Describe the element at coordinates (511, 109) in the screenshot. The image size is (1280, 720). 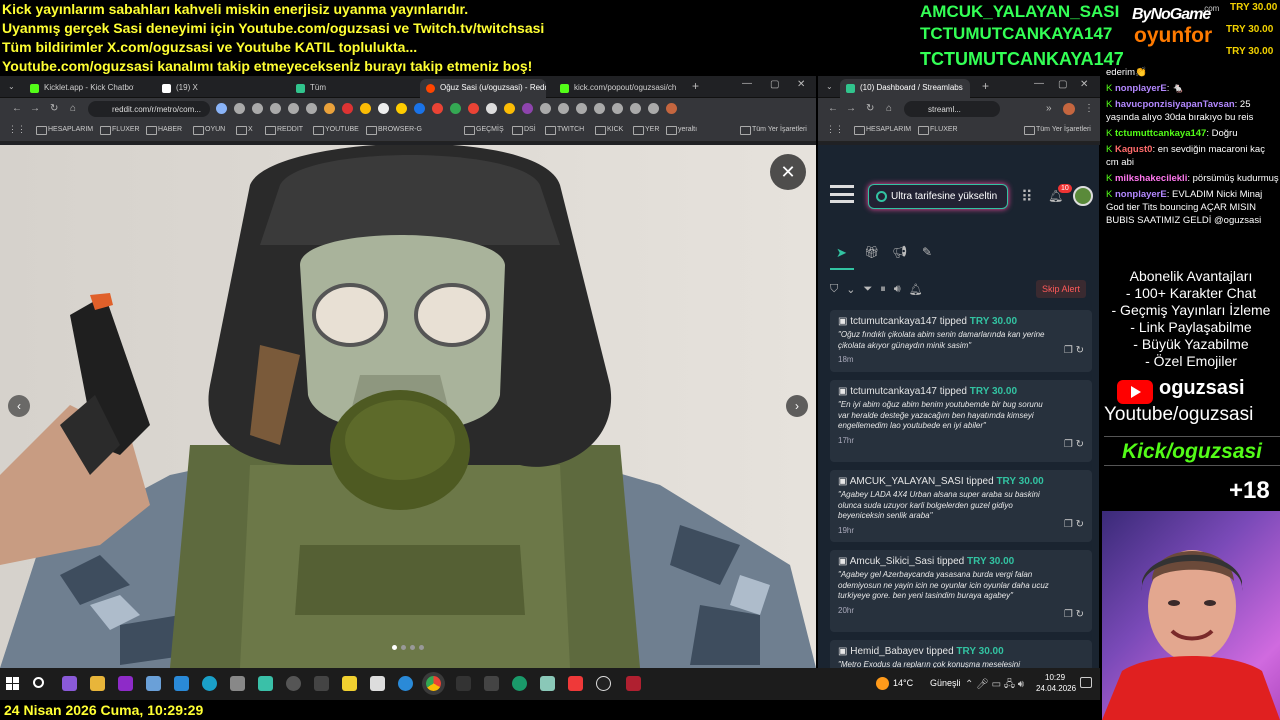
I see `extension-icons` at that location.